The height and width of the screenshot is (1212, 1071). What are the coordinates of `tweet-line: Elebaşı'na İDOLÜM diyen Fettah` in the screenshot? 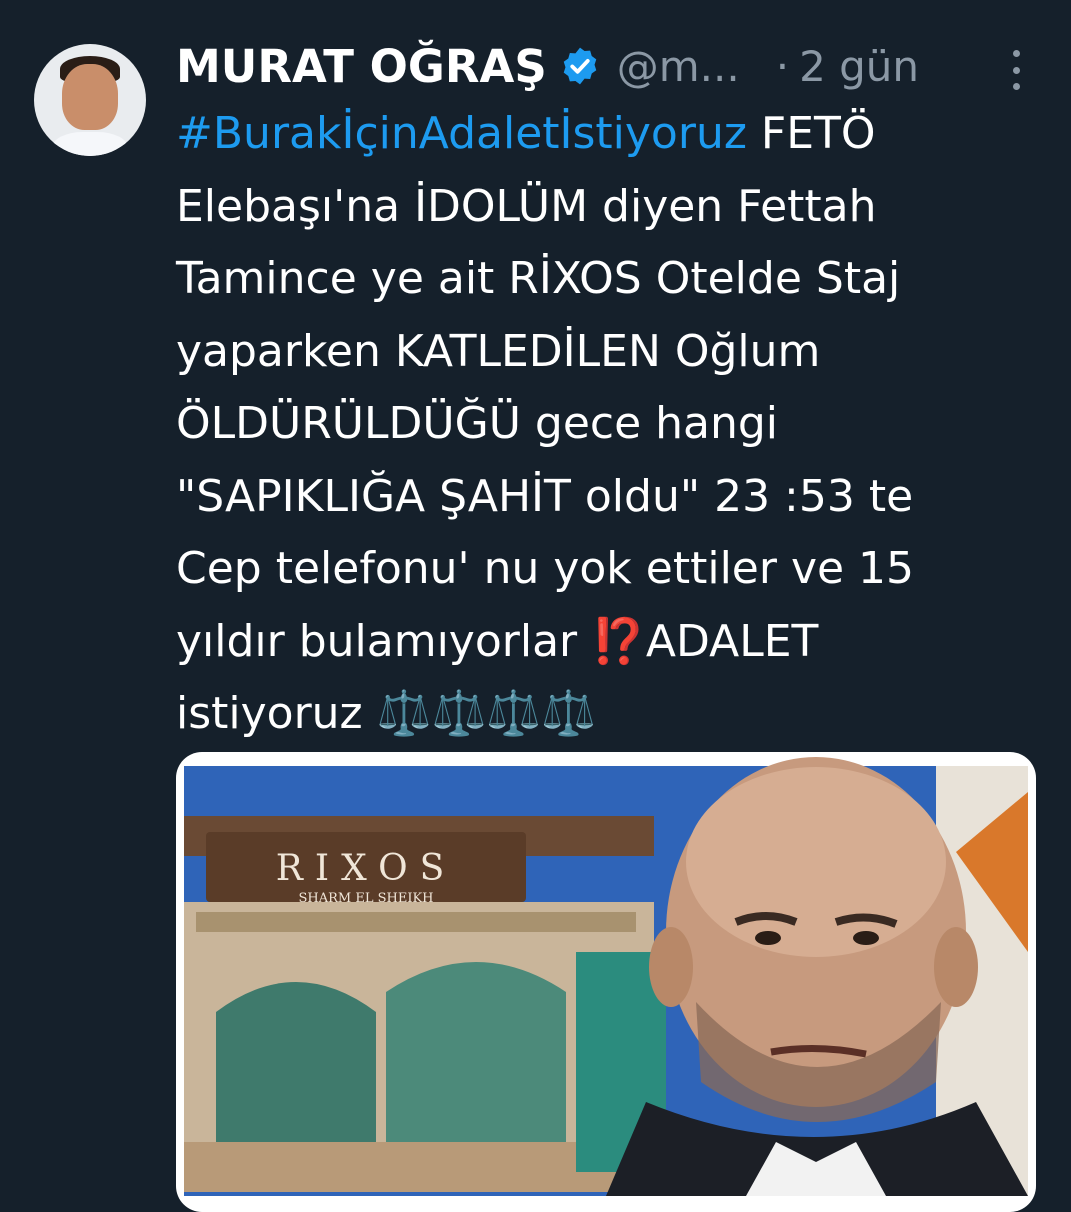 It's located at (526, 206).